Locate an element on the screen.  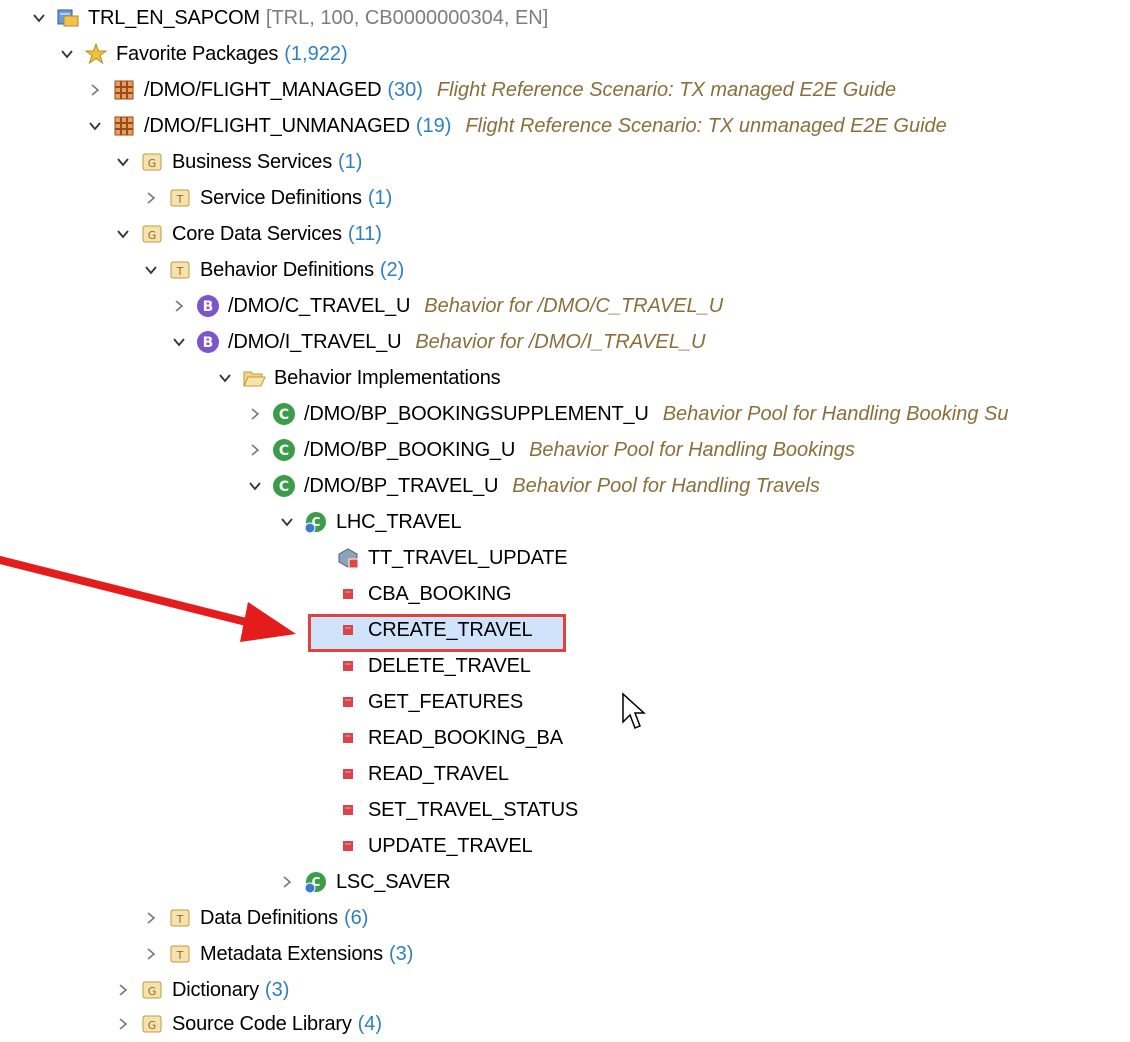
tree-item-business-services: G Business Services (1) is located at coordinates (237, 162).